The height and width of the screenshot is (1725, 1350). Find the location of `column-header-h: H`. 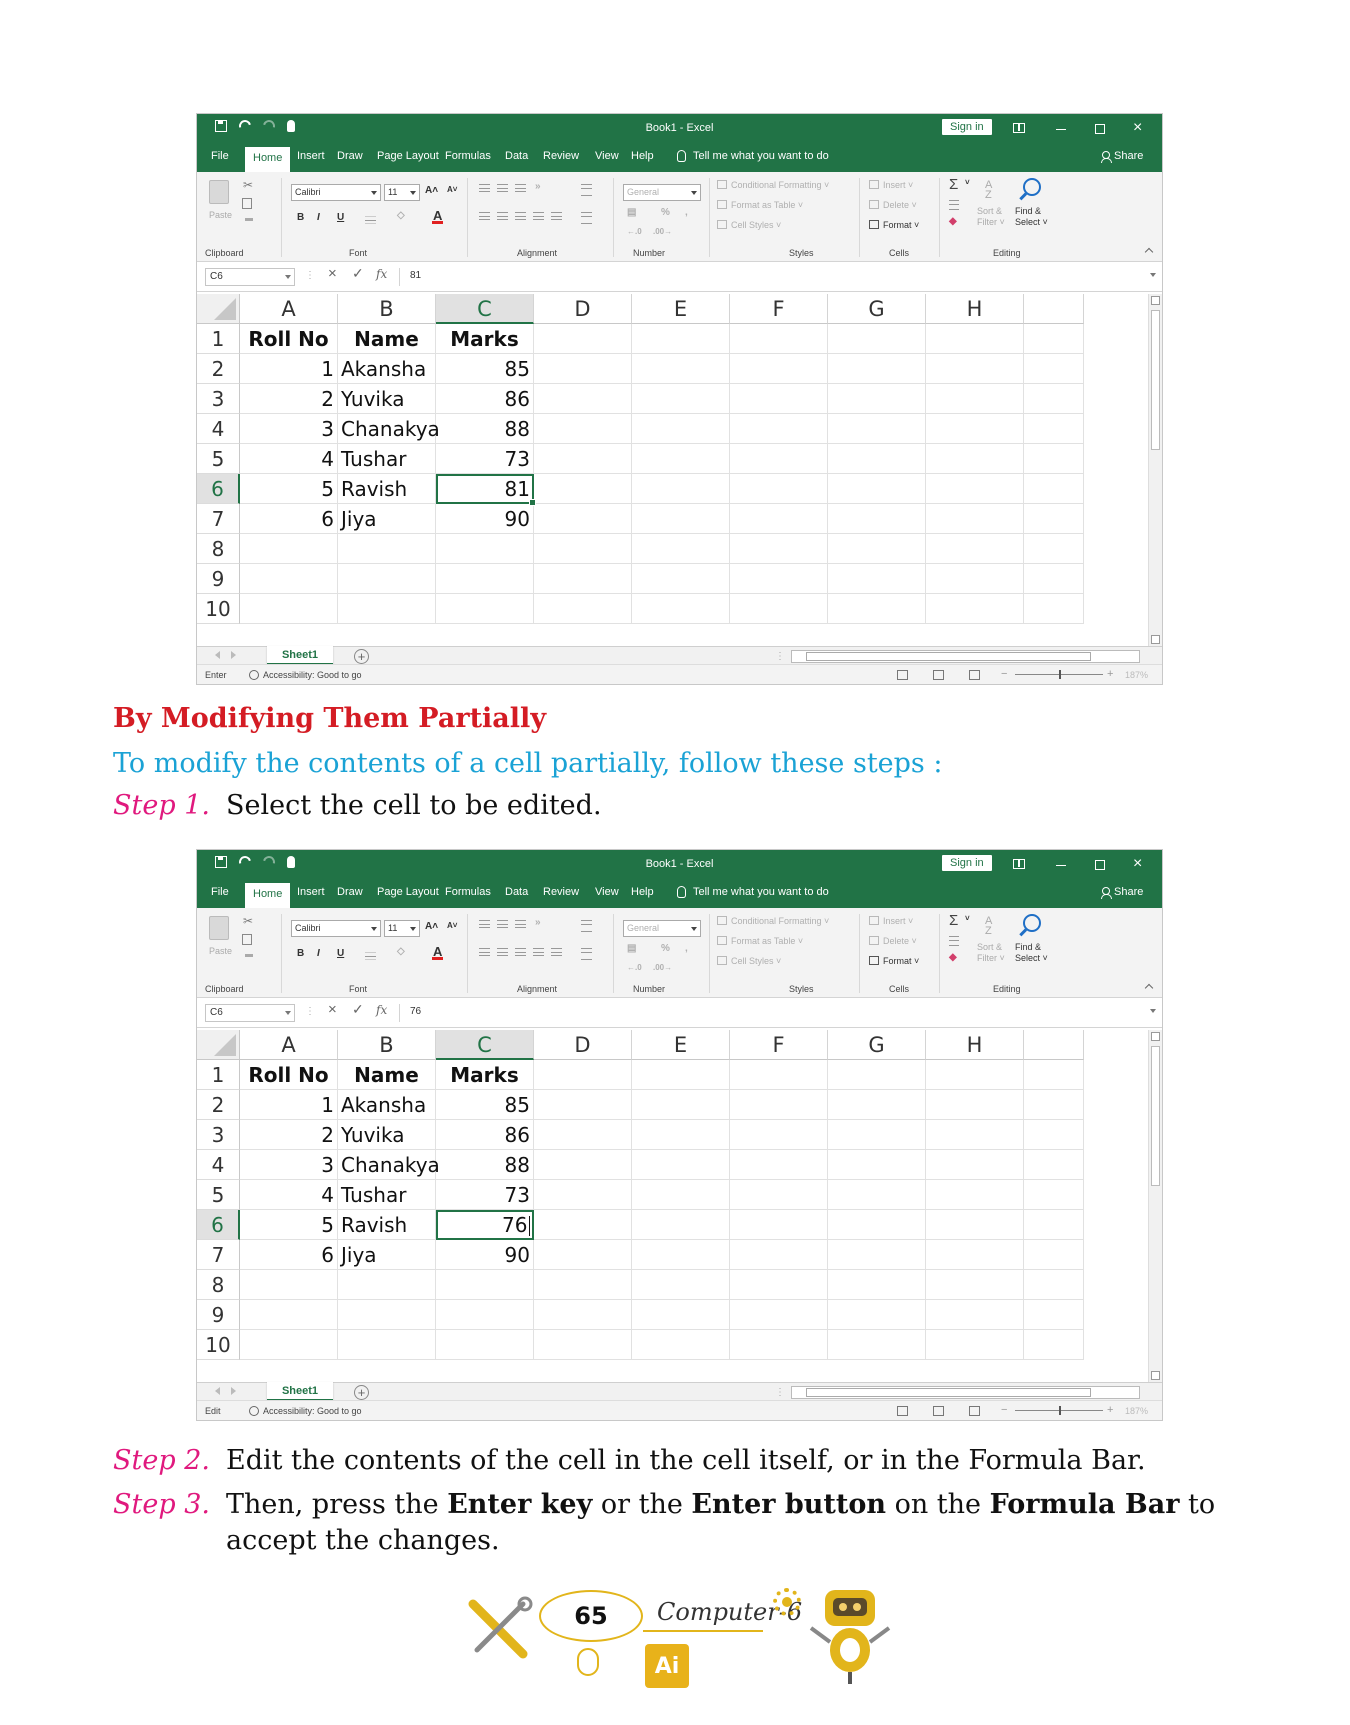

column-header-h: H is located at coordinates (975, 1045).